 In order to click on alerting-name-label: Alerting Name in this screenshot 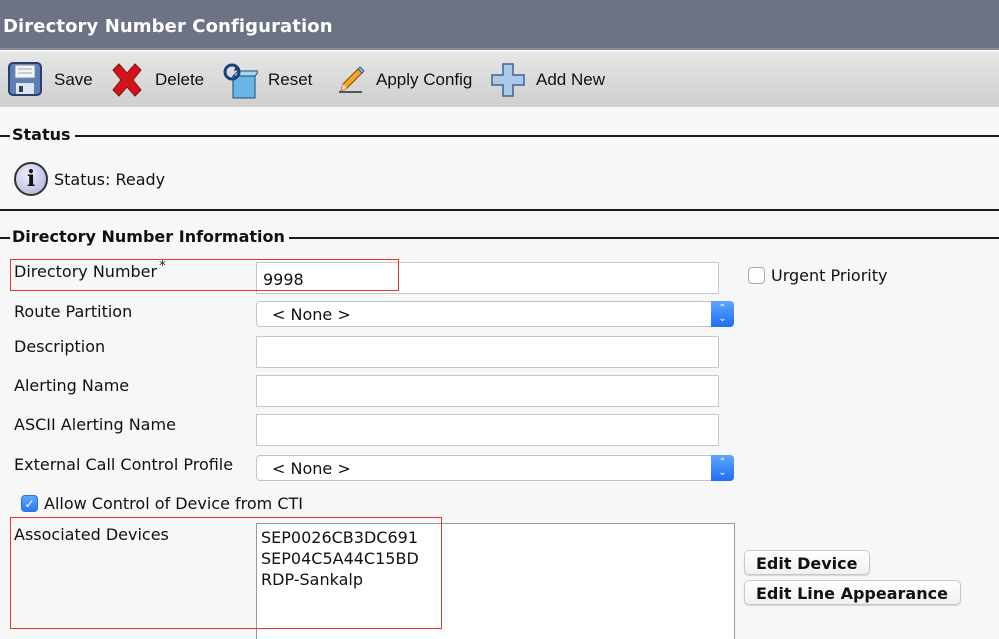, I will do `click(72, 385)`.